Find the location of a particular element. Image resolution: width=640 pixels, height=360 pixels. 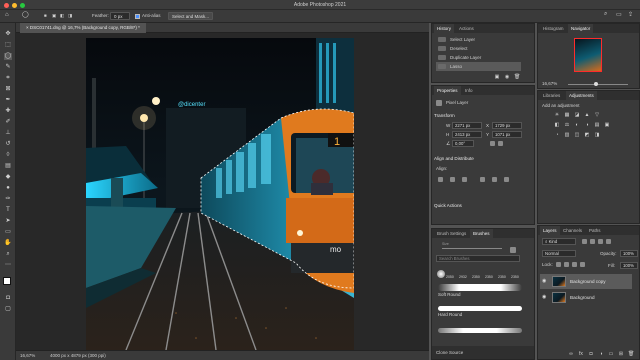

photo-filter-icon: ◑ is located at coordinates (587, 125).